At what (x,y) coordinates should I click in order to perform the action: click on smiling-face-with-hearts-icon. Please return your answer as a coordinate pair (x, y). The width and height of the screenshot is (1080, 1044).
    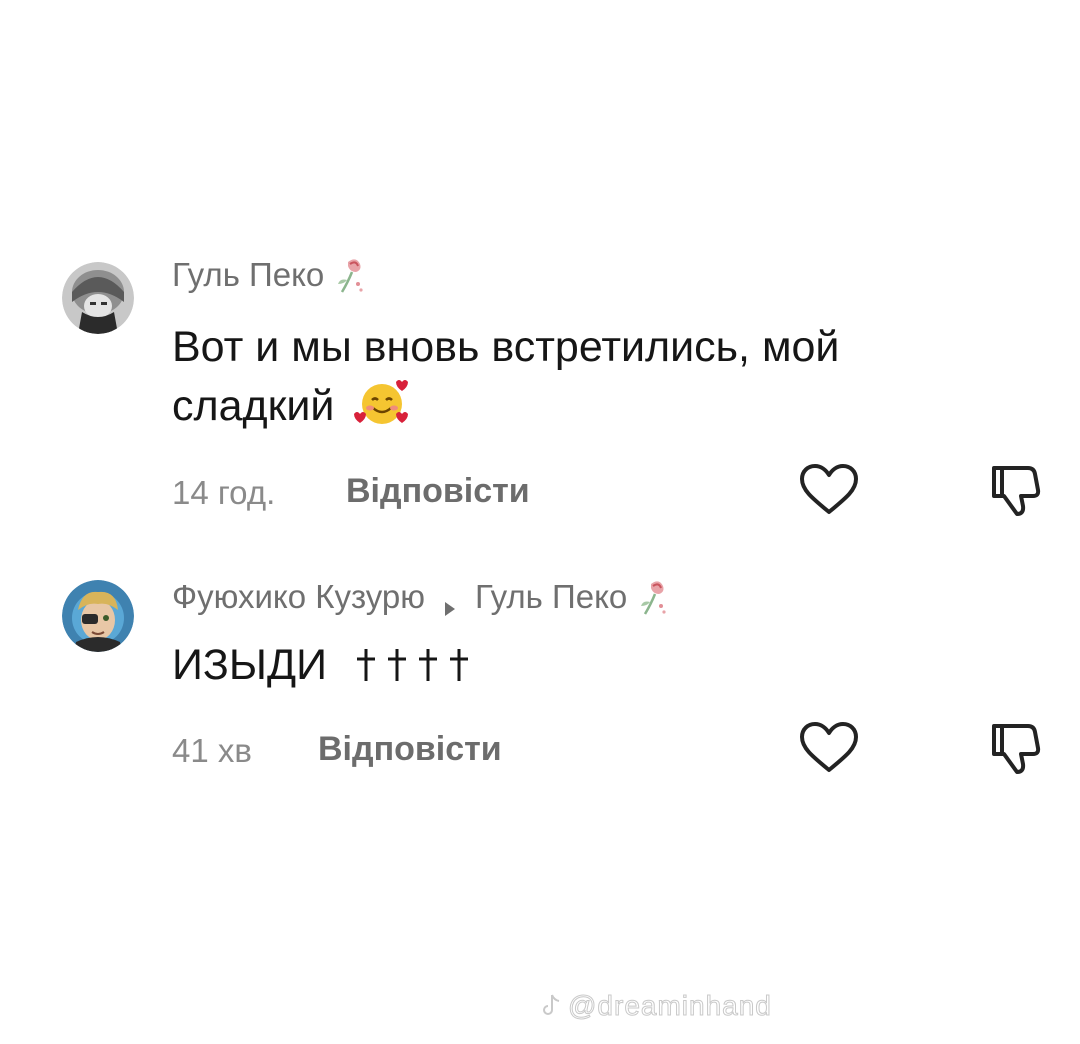
    Looking at the image, I should click on (382, 402).